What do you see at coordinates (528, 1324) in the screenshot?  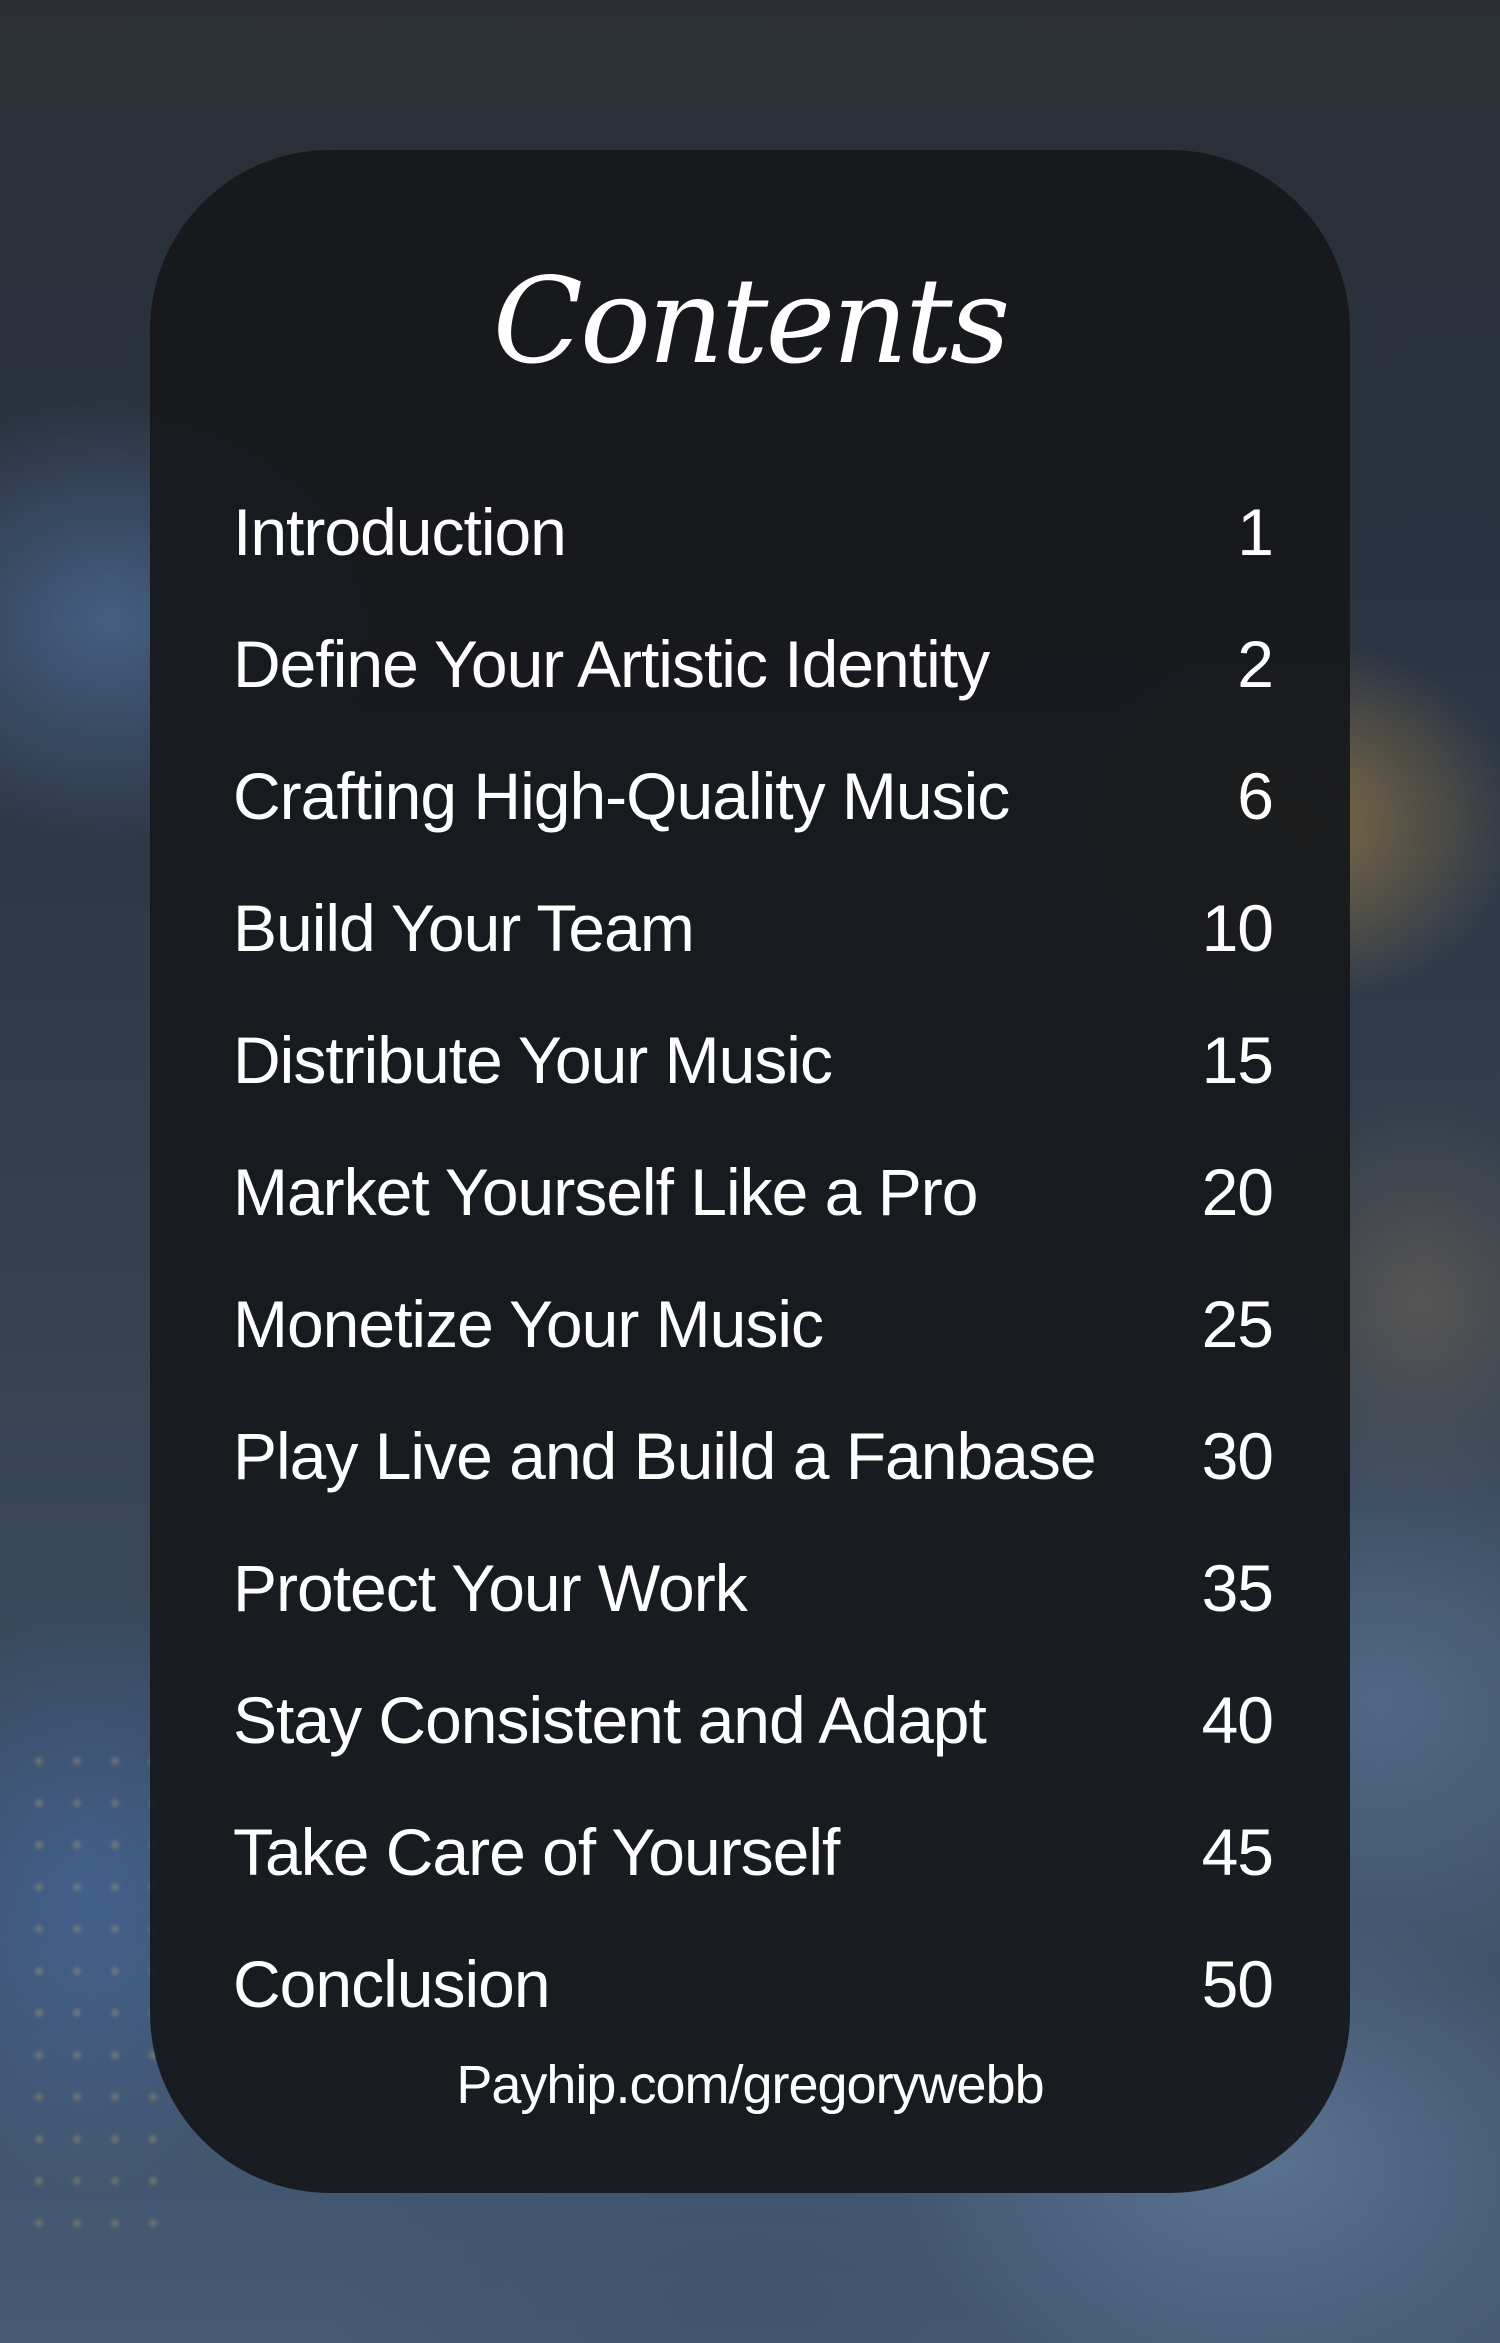 I see `toc-entry-label: Monetize Your Music` at bounding box center [528, 1324].